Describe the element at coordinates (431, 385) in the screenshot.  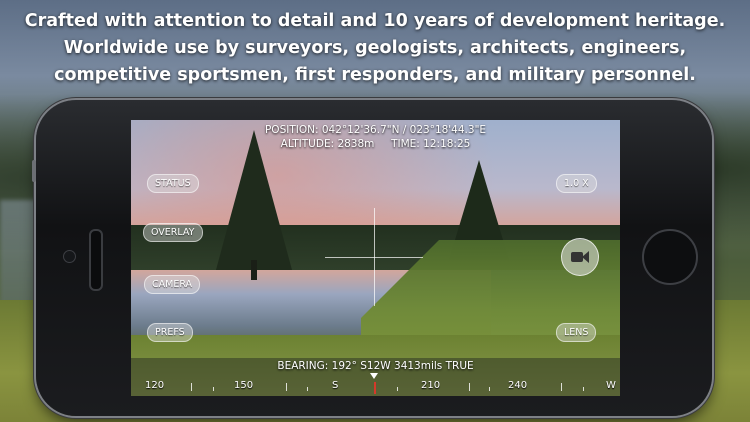
I see `compass-label-210: 210` at that location.